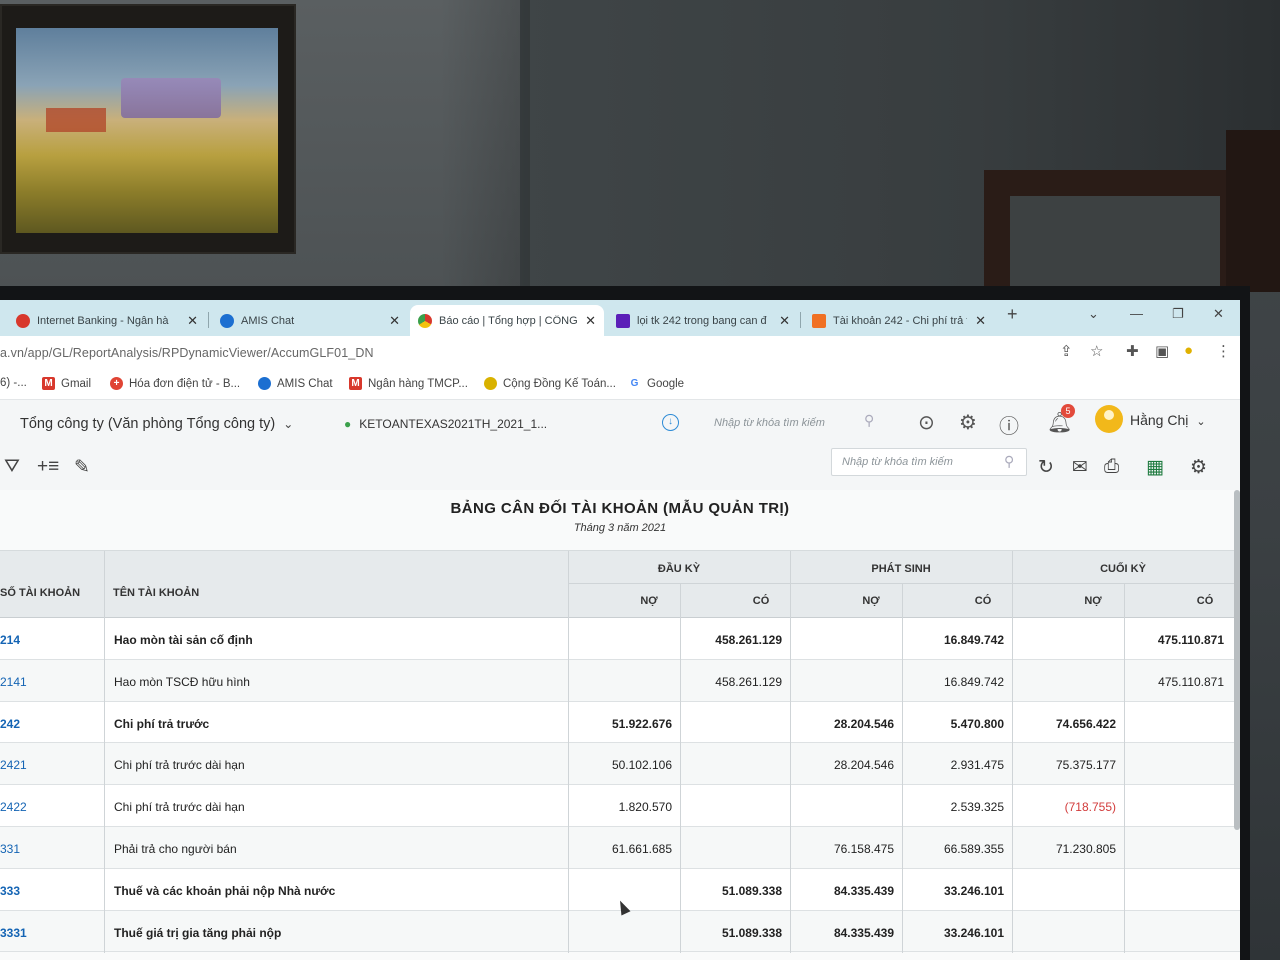 This screenshot has width=1280, height=960. What do you see at coordinates (12, 467) in the screenshot?
I see `filter-icon: ⛛` at bounding box center [12, 467].